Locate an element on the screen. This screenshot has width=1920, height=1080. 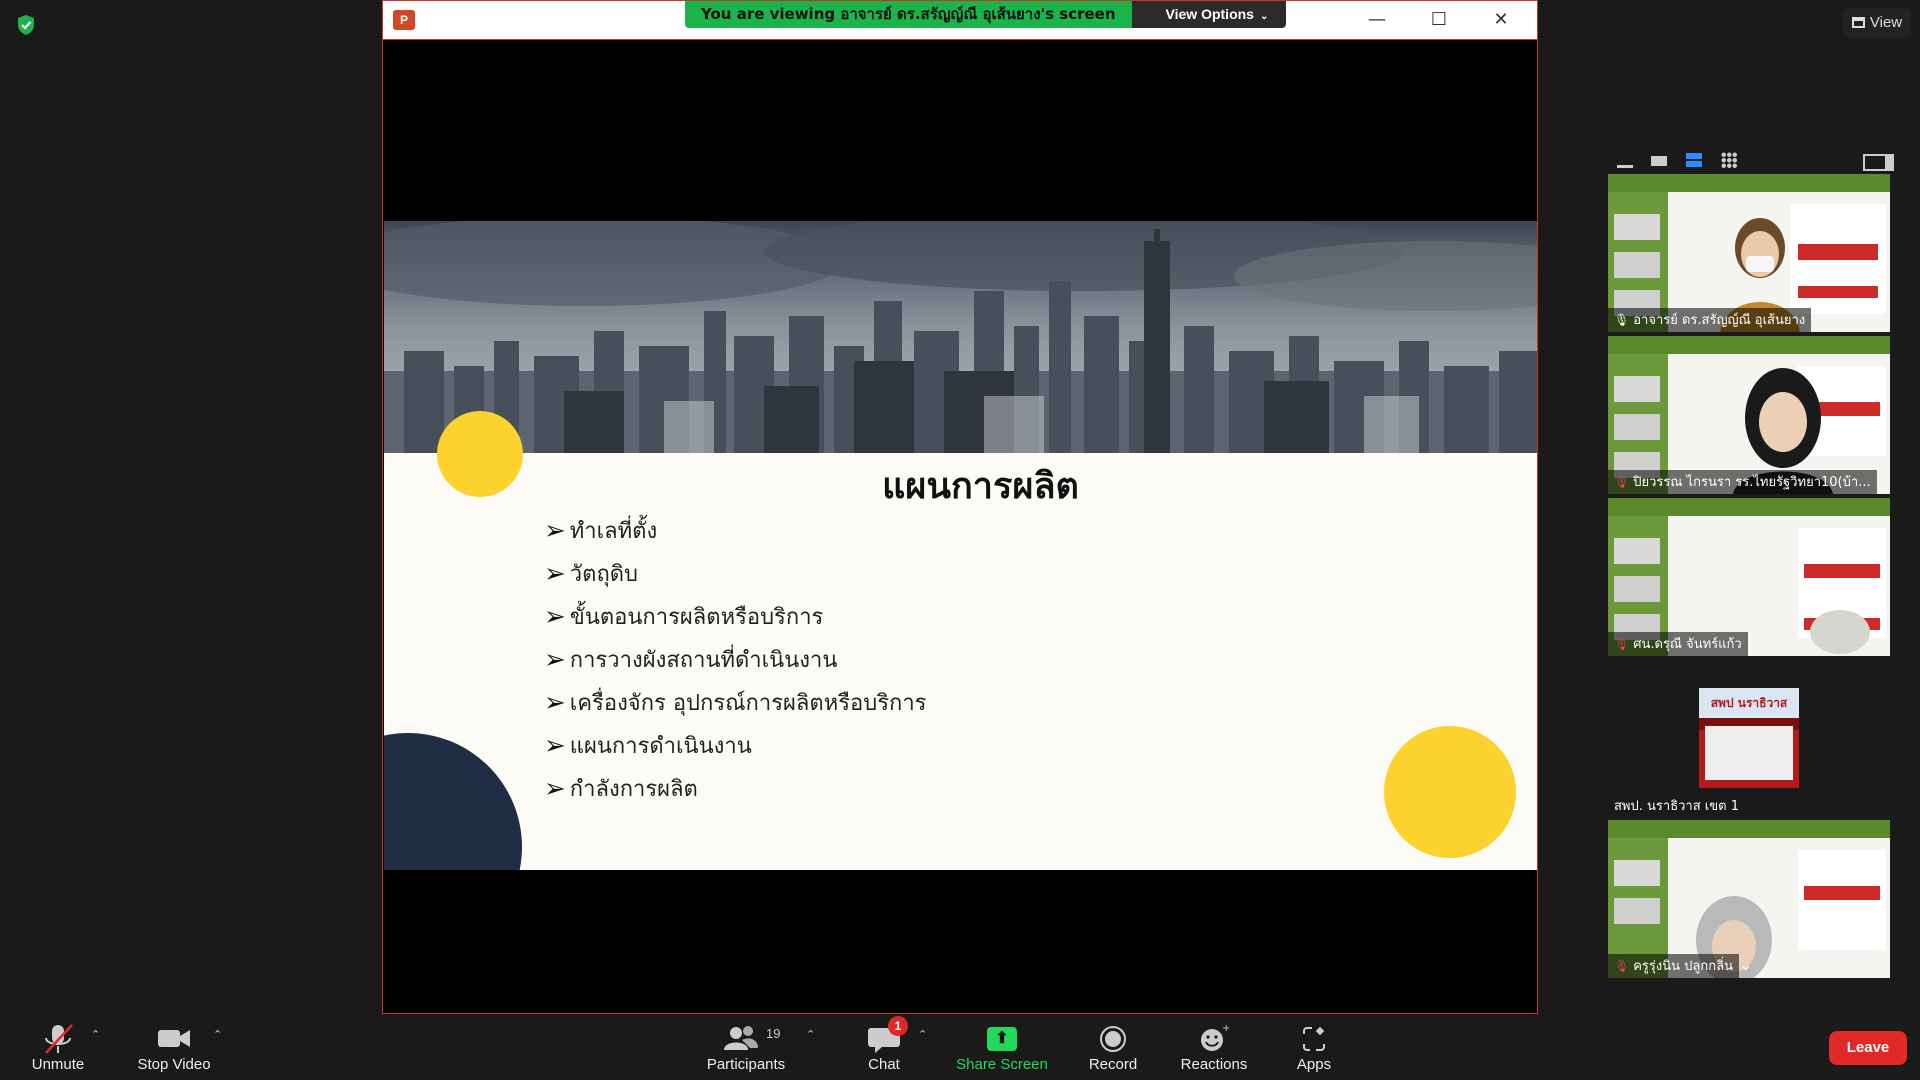
unmute-label: Unmute is located at coordinates (58, 1064).